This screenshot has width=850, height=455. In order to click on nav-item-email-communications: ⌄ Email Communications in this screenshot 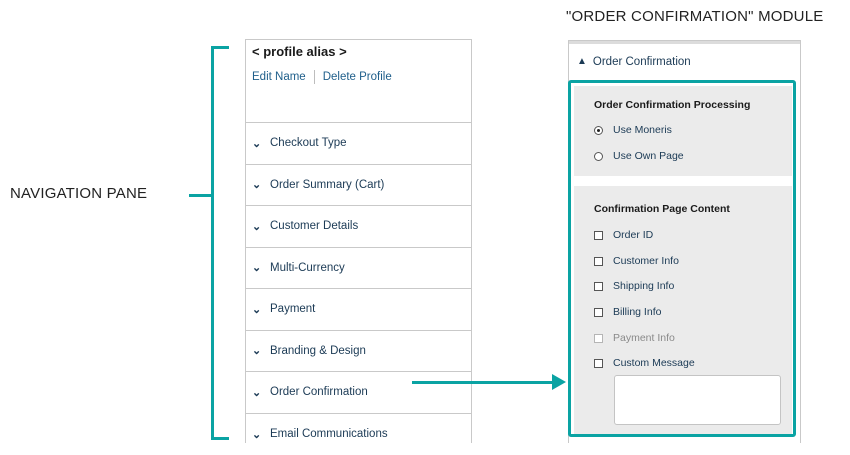, I will do `click(358, 434)`.